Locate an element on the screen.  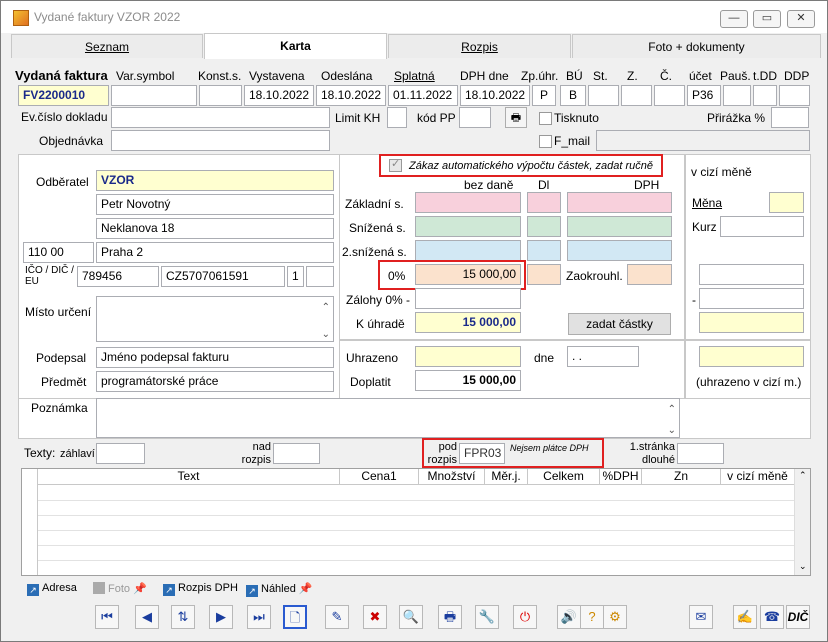
eu2-field is located at coordinates (320, 276).